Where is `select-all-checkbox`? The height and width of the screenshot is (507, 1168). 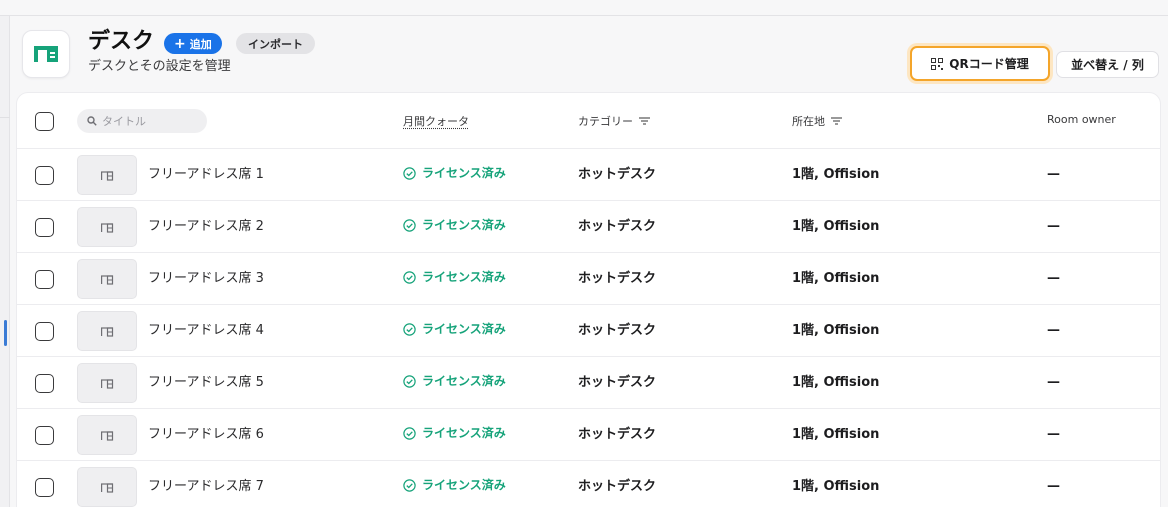
select-all-checkbox is located at coordinates (44, 121).